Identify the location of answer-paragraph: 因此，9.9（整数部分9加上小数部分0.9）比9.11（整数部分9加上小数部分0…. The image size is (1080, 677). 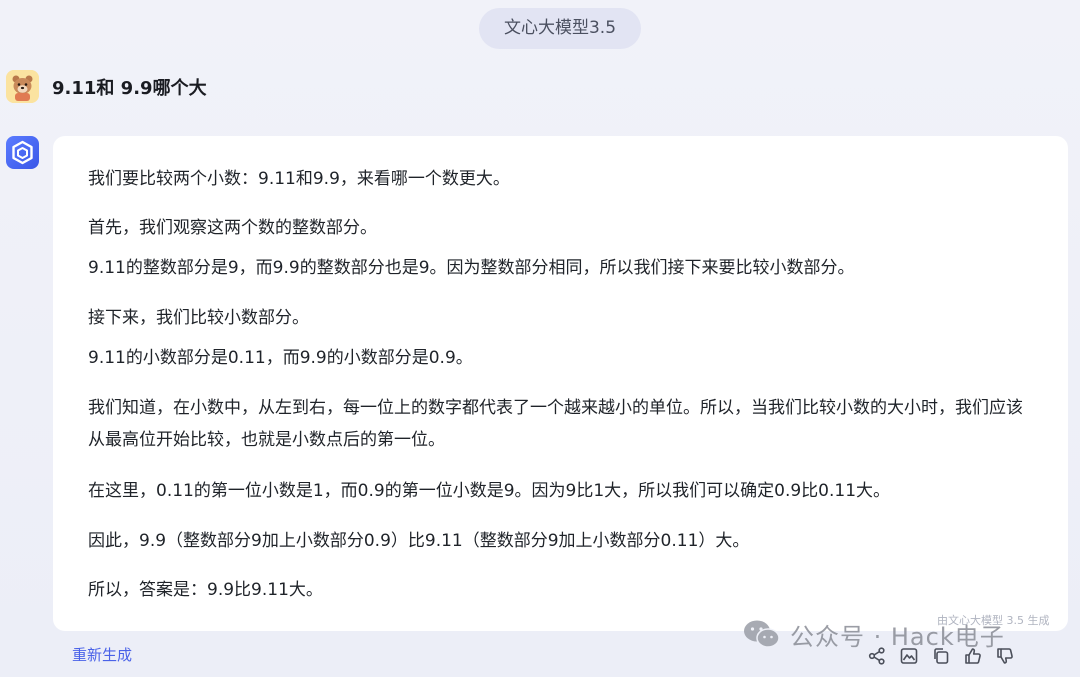
(419, 541).